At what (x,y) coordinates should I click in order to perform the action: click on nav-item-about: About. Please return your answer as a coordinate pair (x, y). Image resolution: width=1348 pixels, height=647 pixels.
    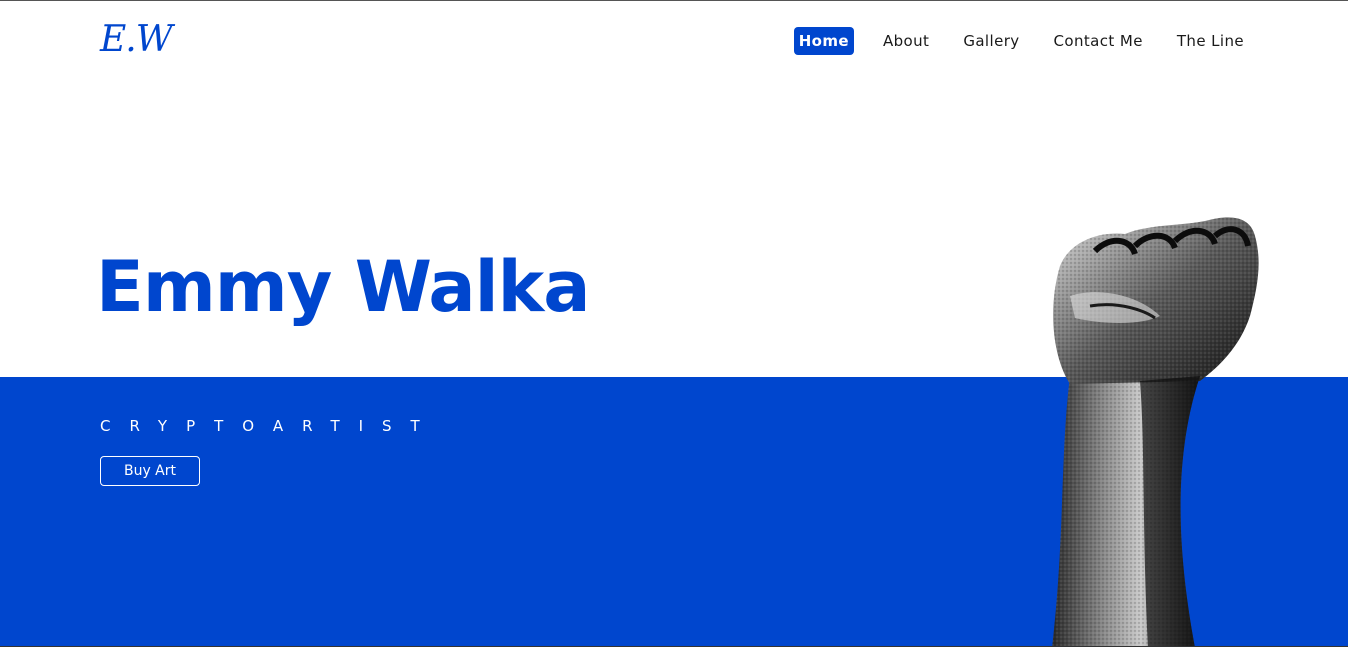
    Looking at the image, I should click on (906, 41).